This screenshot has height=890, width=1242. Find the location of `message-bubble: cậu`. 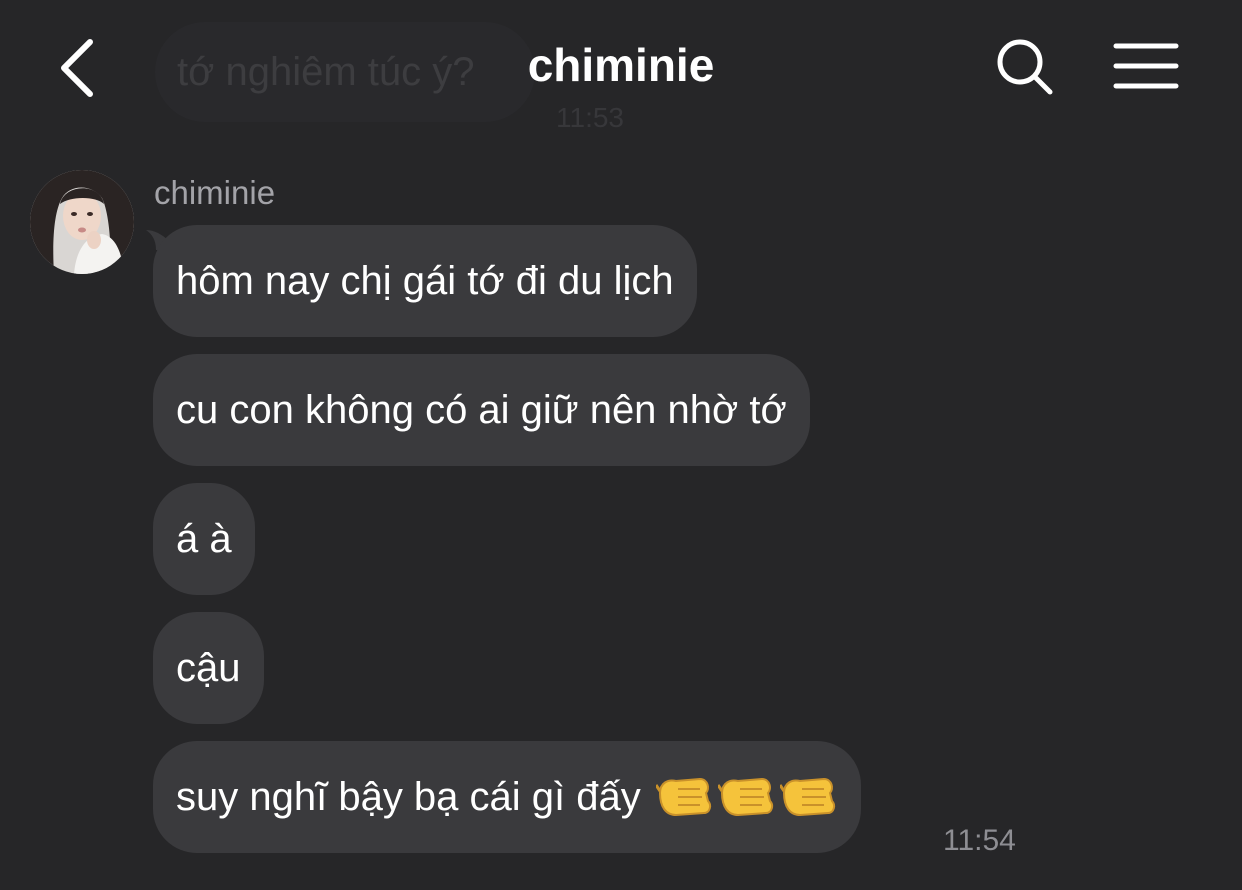

message-bubble: cậu is located at coordinates (208, 668).